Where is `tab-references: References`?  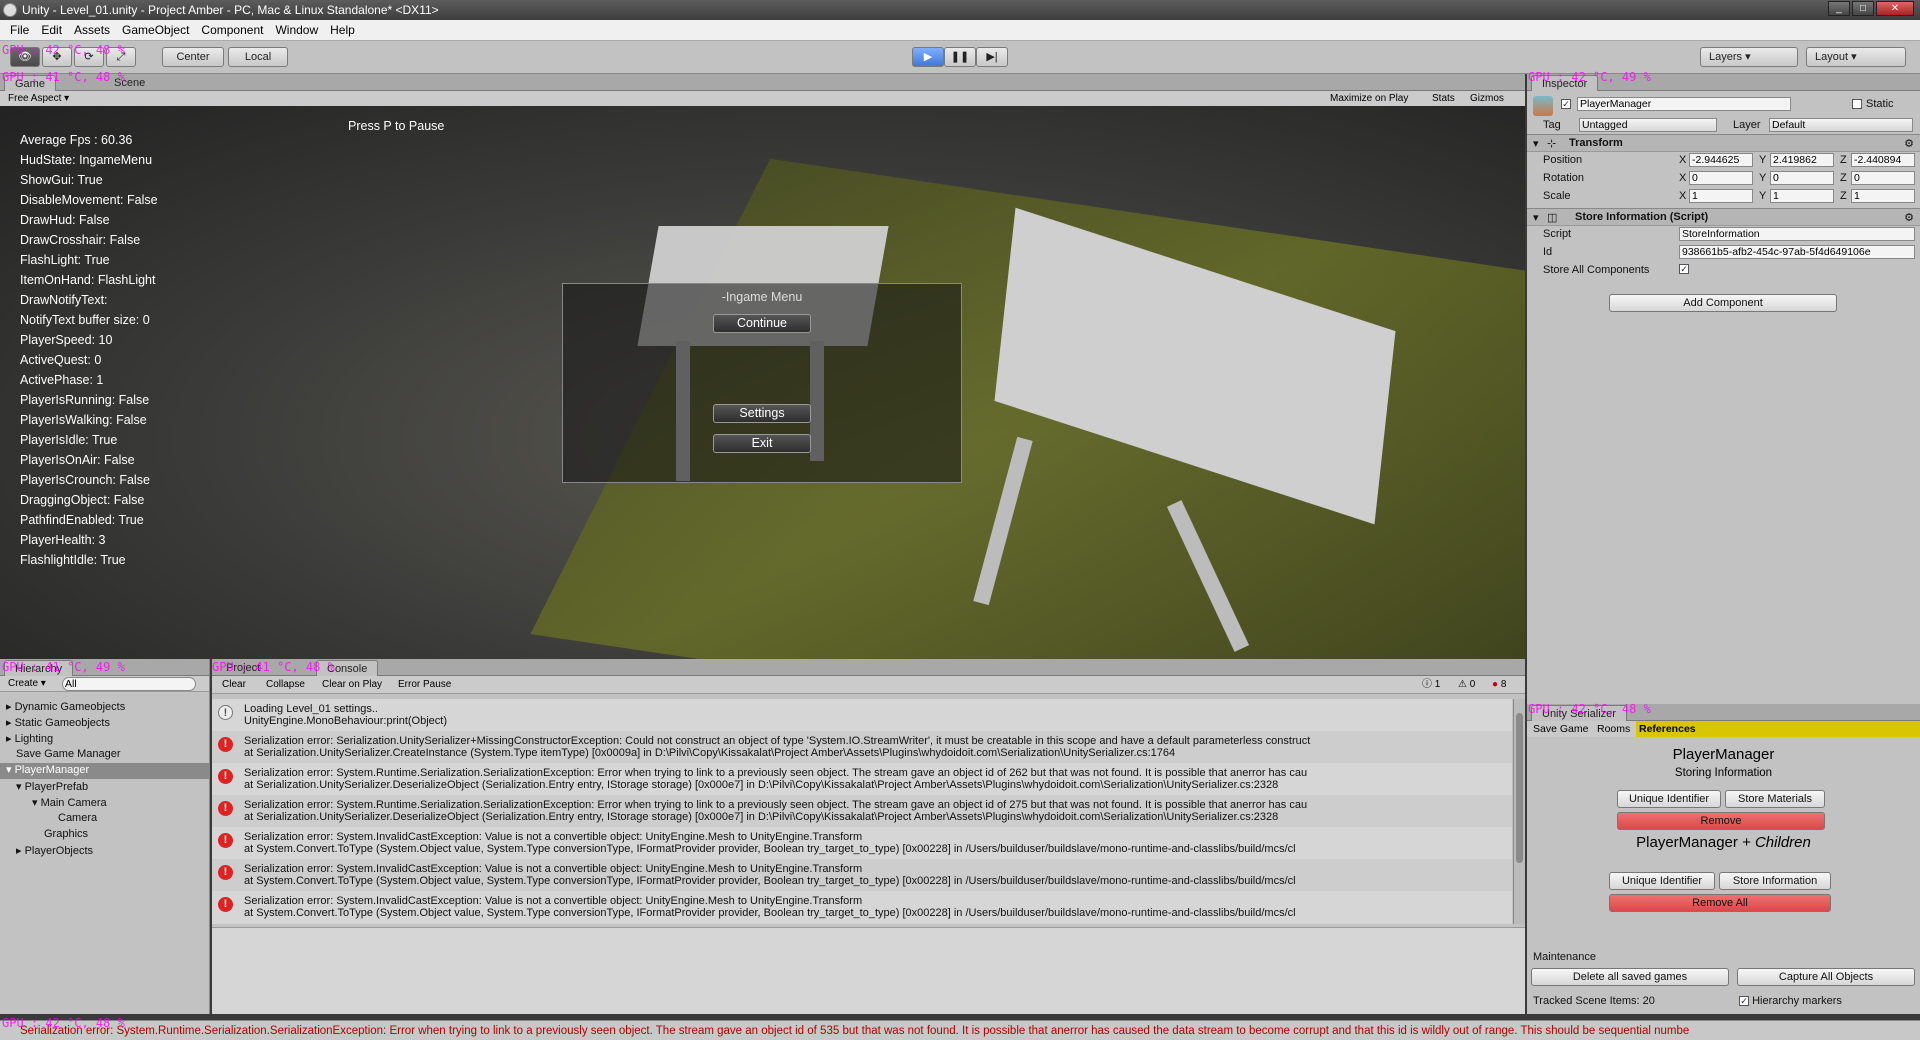
tab-references: References is located at coordinates (1667, 729).